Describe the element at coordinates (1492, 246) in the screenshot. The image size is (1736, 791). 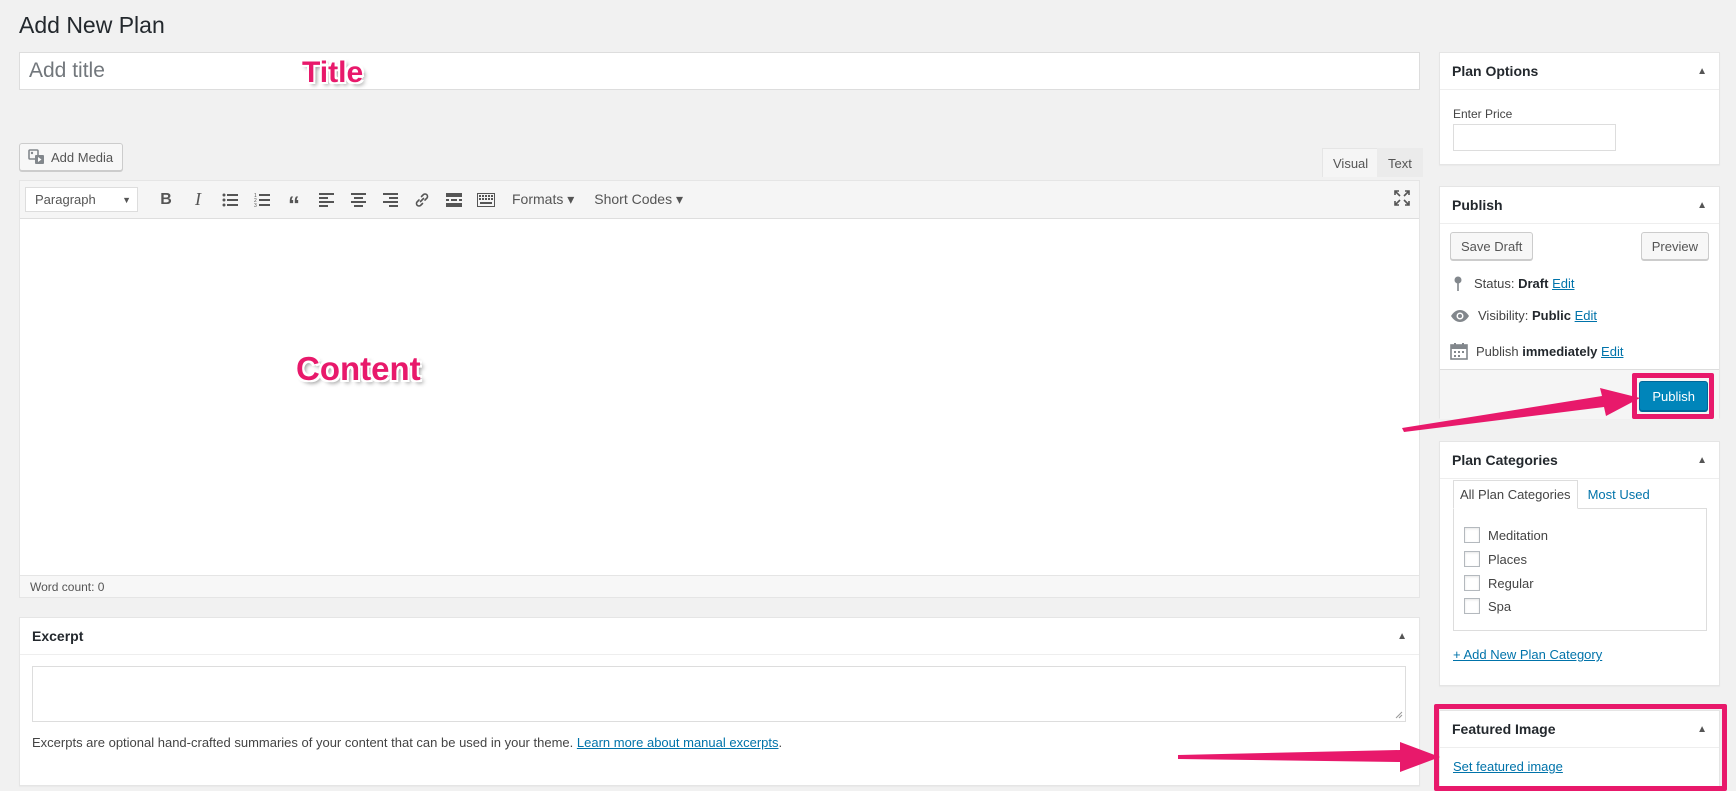
I see `save-draft-button: Save Draft` at that location.